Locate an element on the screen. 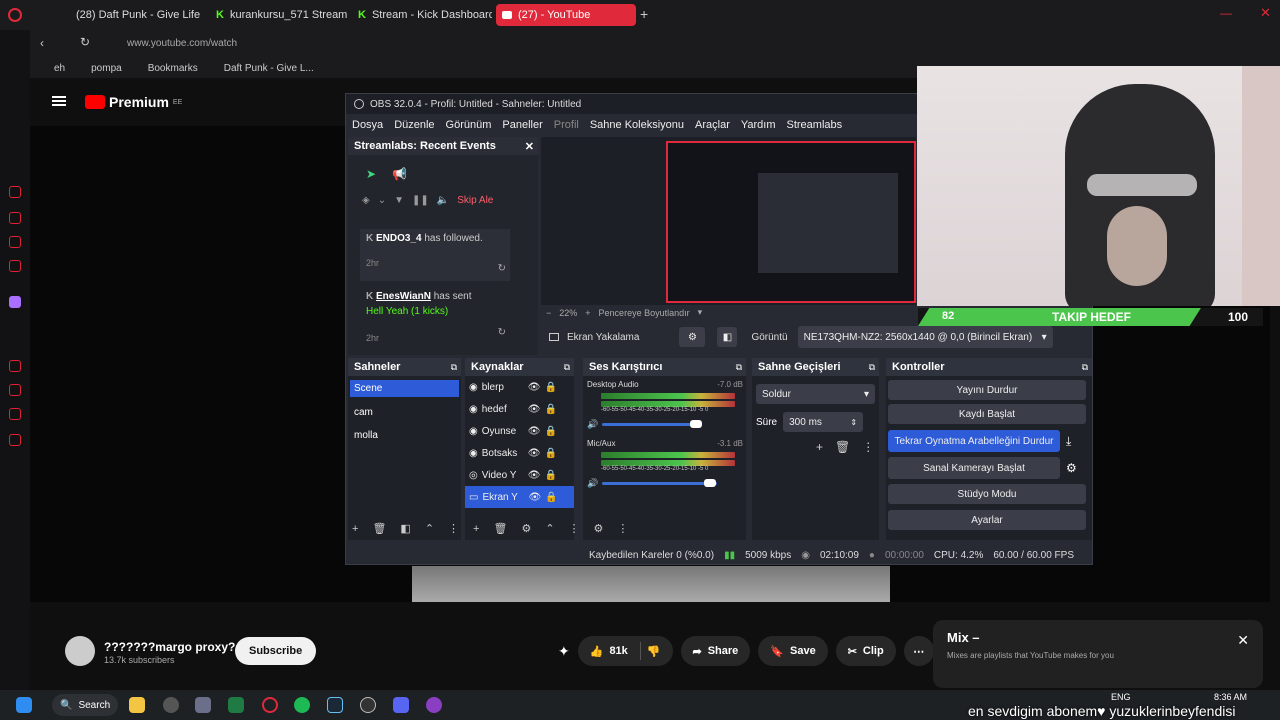  source-item: ◉ Botsaks 👁 🔒 is located at coordinates (519, 453).